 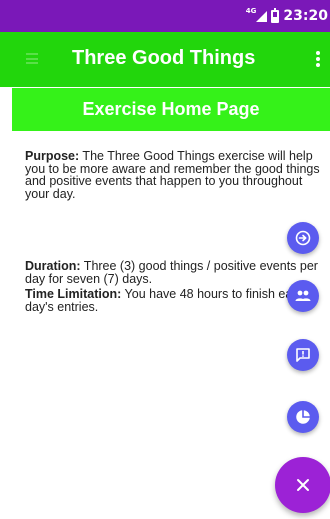 I want to click on pie-chart-icon, so click(x=303, y=417).